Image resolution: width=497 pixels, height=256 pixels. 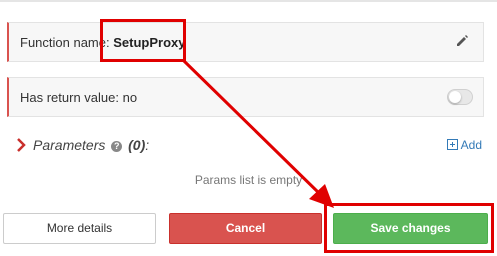 I want to click on function-name-text: Function name: SetupProxy, so click(x=102, y=42).